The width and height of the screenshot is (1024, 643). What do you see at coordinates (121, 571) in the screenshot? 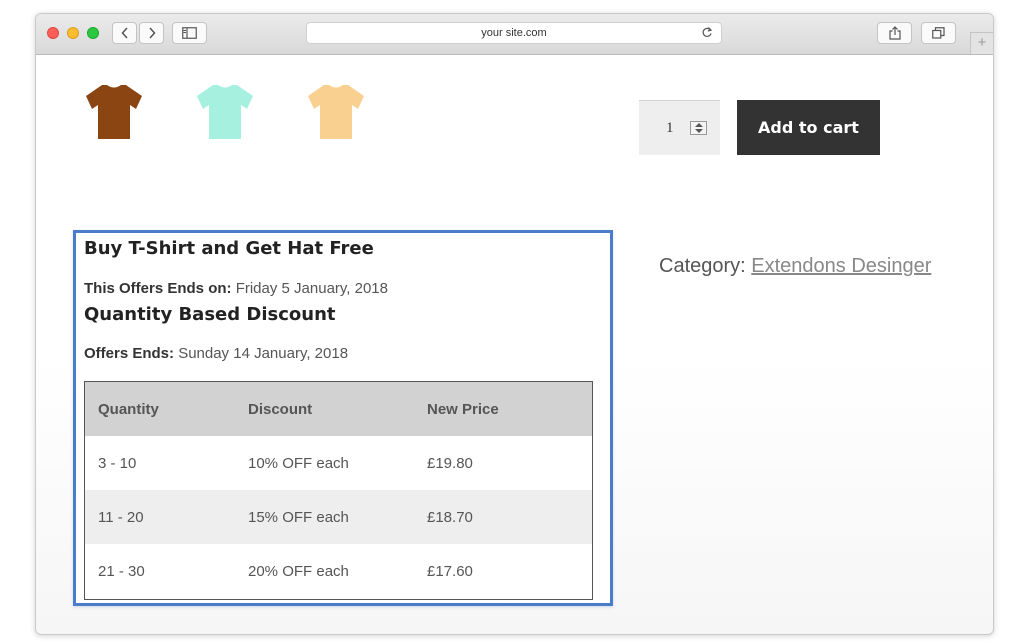
I see `cell-quantity: 21 - 30` at bounding box center [121, 571].